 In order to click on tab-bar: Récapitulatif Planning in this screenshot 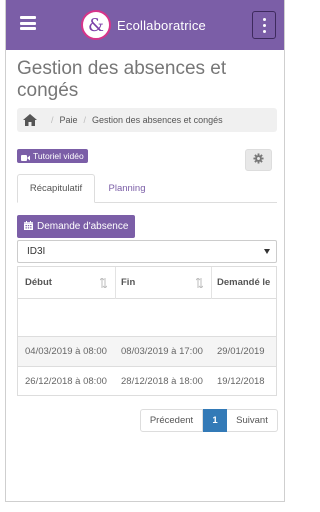, I will do `click(147, 188)`.